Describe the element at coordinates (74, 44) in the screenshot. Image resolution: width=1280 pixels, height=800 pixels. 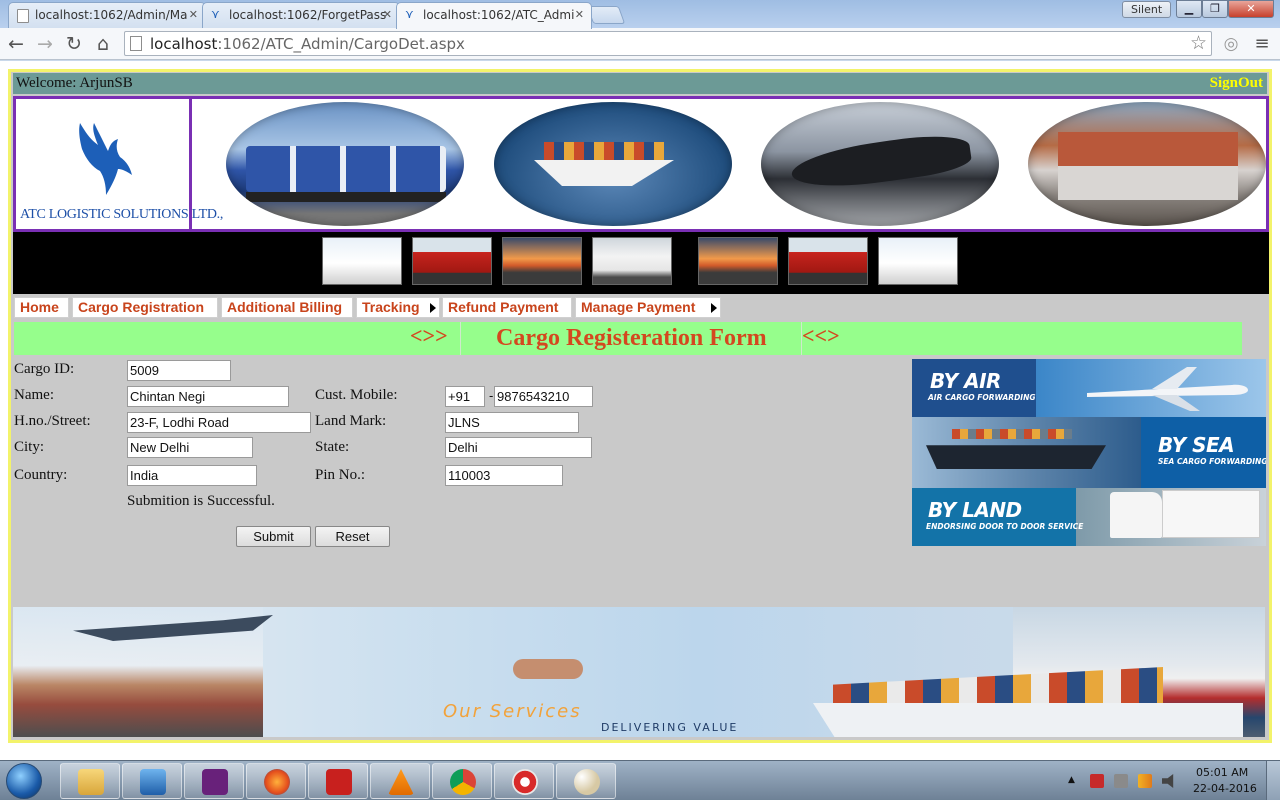
I see `reload-icon: ↻` at that location.